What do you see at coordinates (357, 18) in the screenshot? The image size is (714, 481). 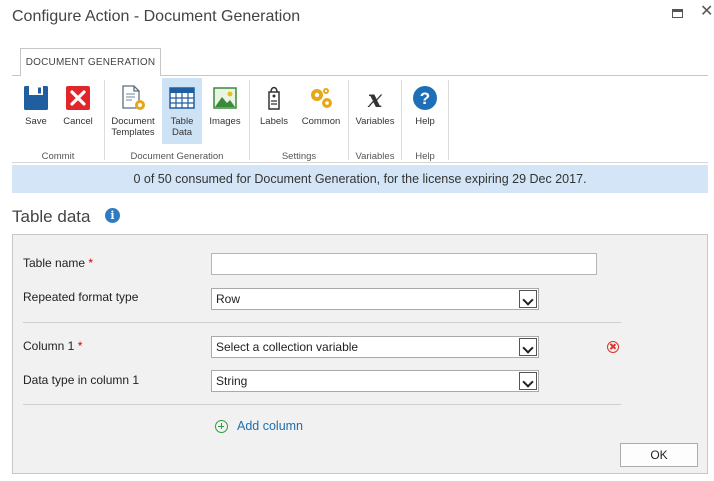 I see `title-bar: Configure Action - Document Generation ✕` at bounding box center [357, 18].